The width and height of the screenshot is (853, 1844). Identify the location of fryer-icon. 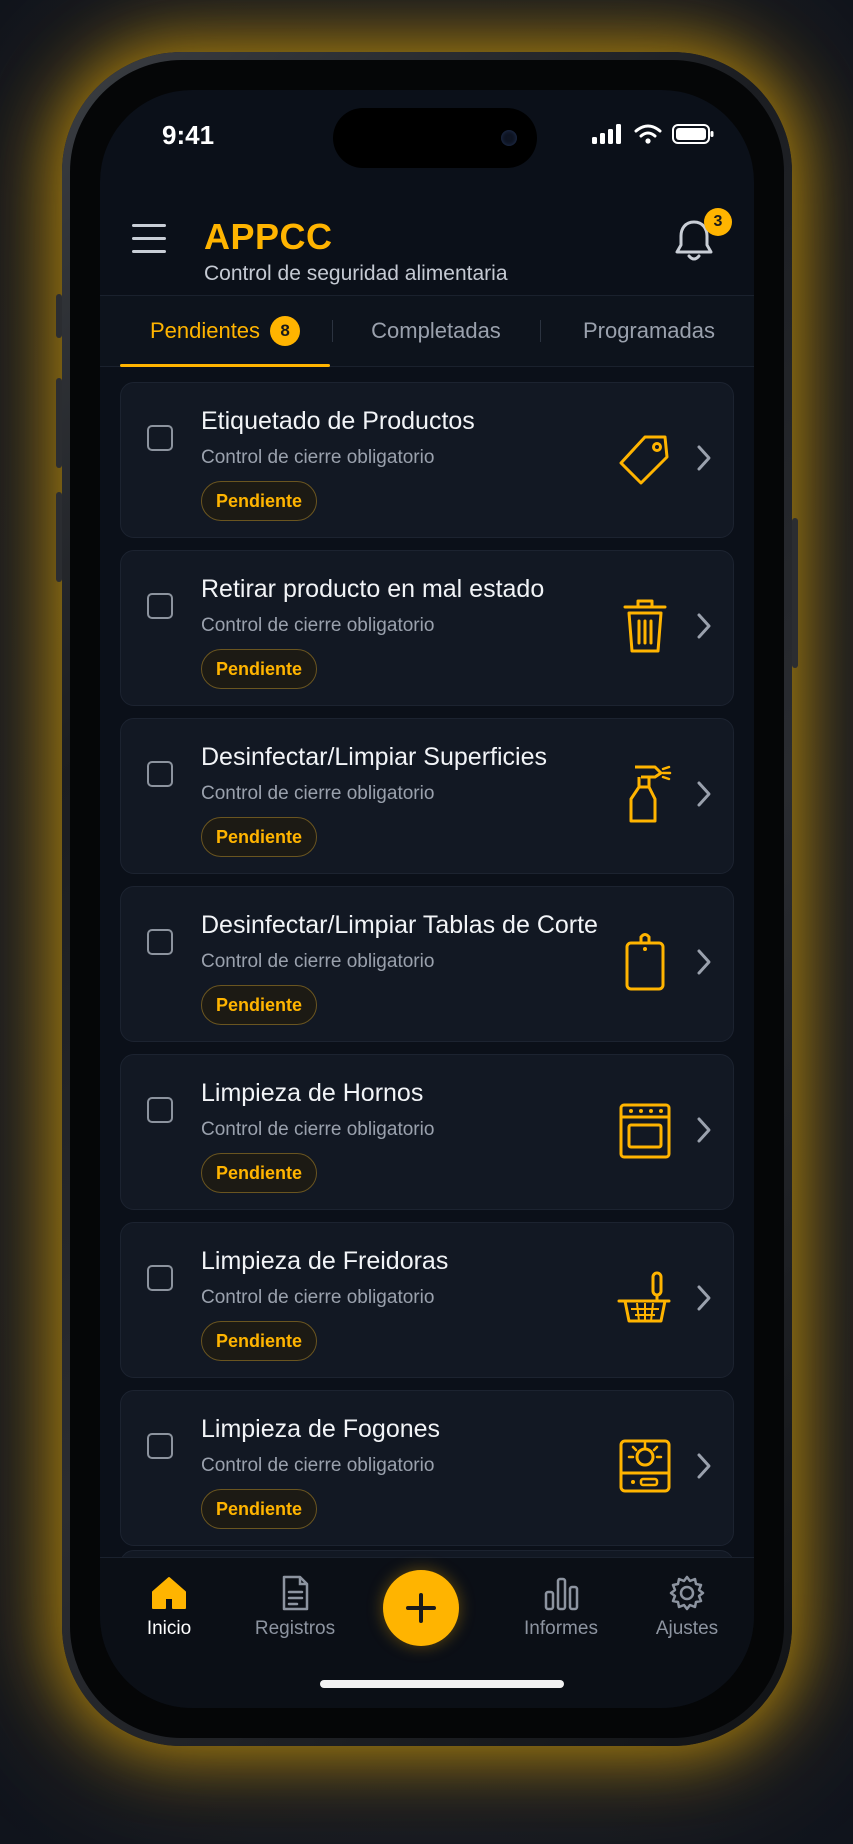
(644, 1297).